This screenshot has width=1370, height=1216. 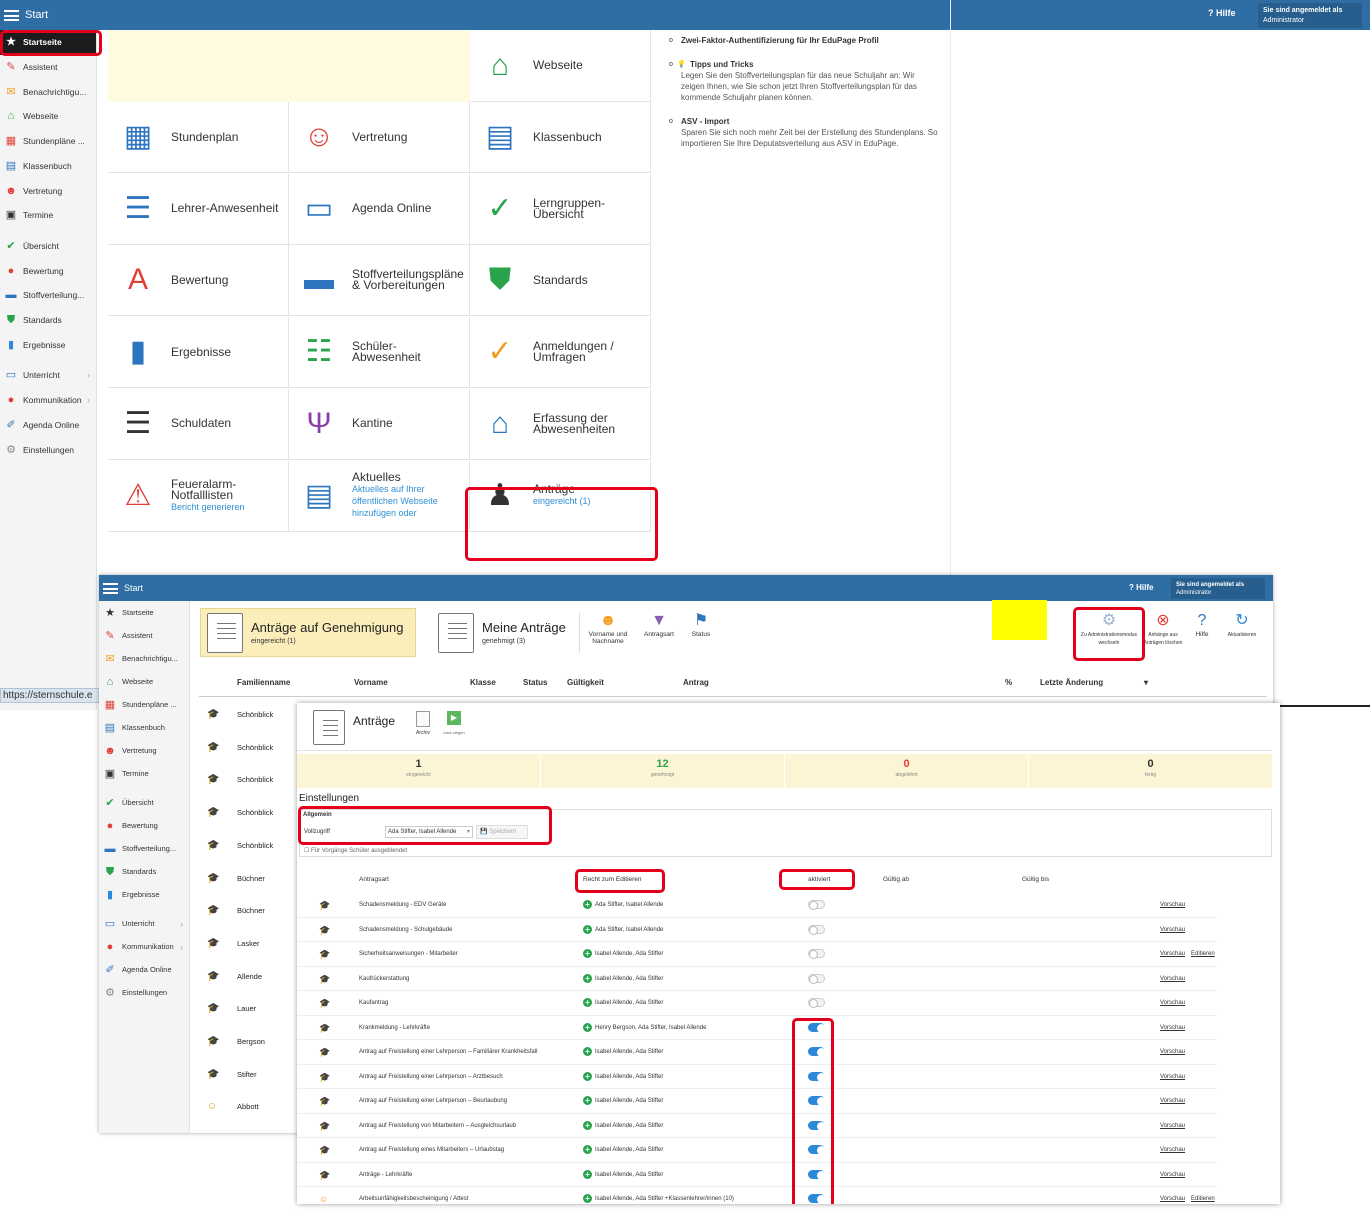 I want to click on table-row: 🎓 Lauer, so click(x=249, y=1010).